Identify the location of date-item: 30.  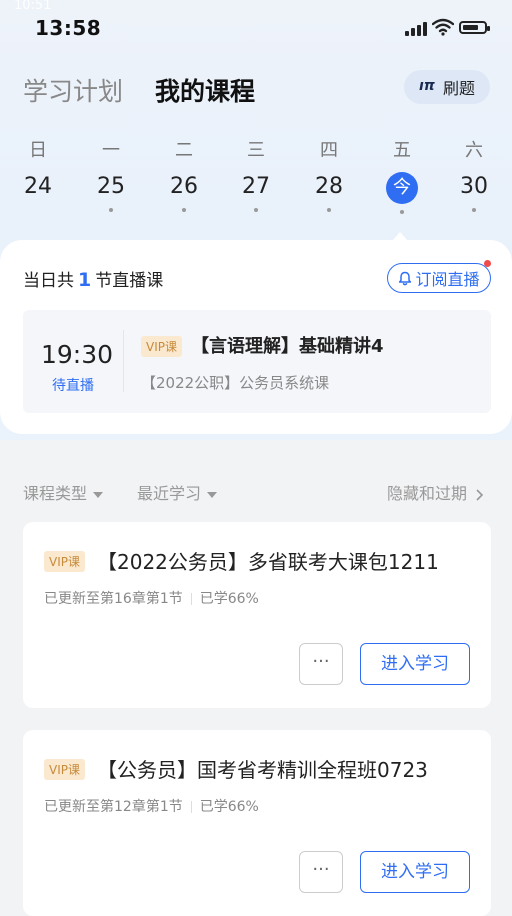
(474, 192).